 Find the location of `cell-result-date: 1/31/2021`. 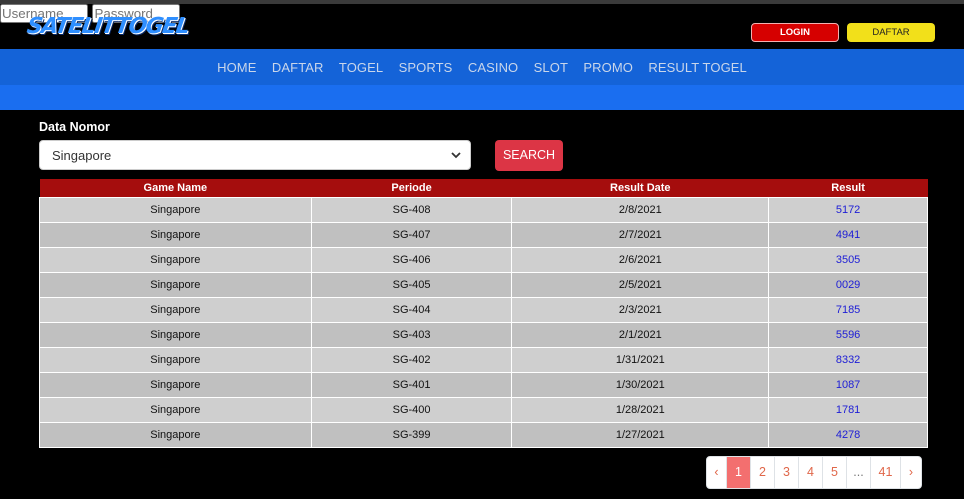

cell-result-date: 1/31/2021 is located at coordinates (640, 359).